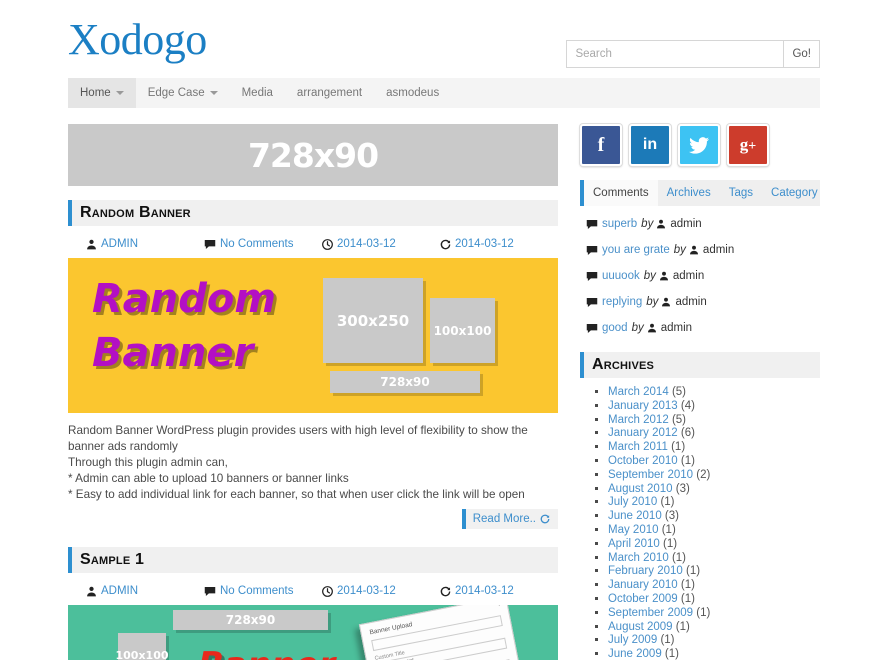 Image resolution: width=880 pixels, height=660 pixels. I want to click on social-links: f in g+, so click(700, 145).